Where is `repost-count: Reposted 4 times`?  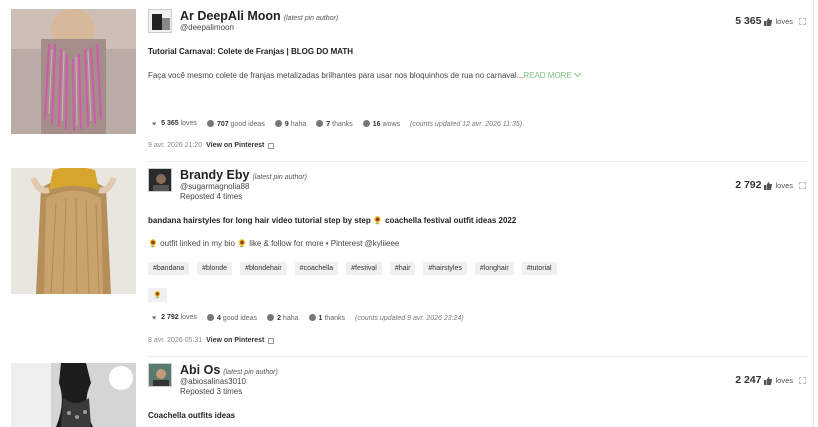
repost-count: Reposted 4 times is located at coordinates (211, 196).